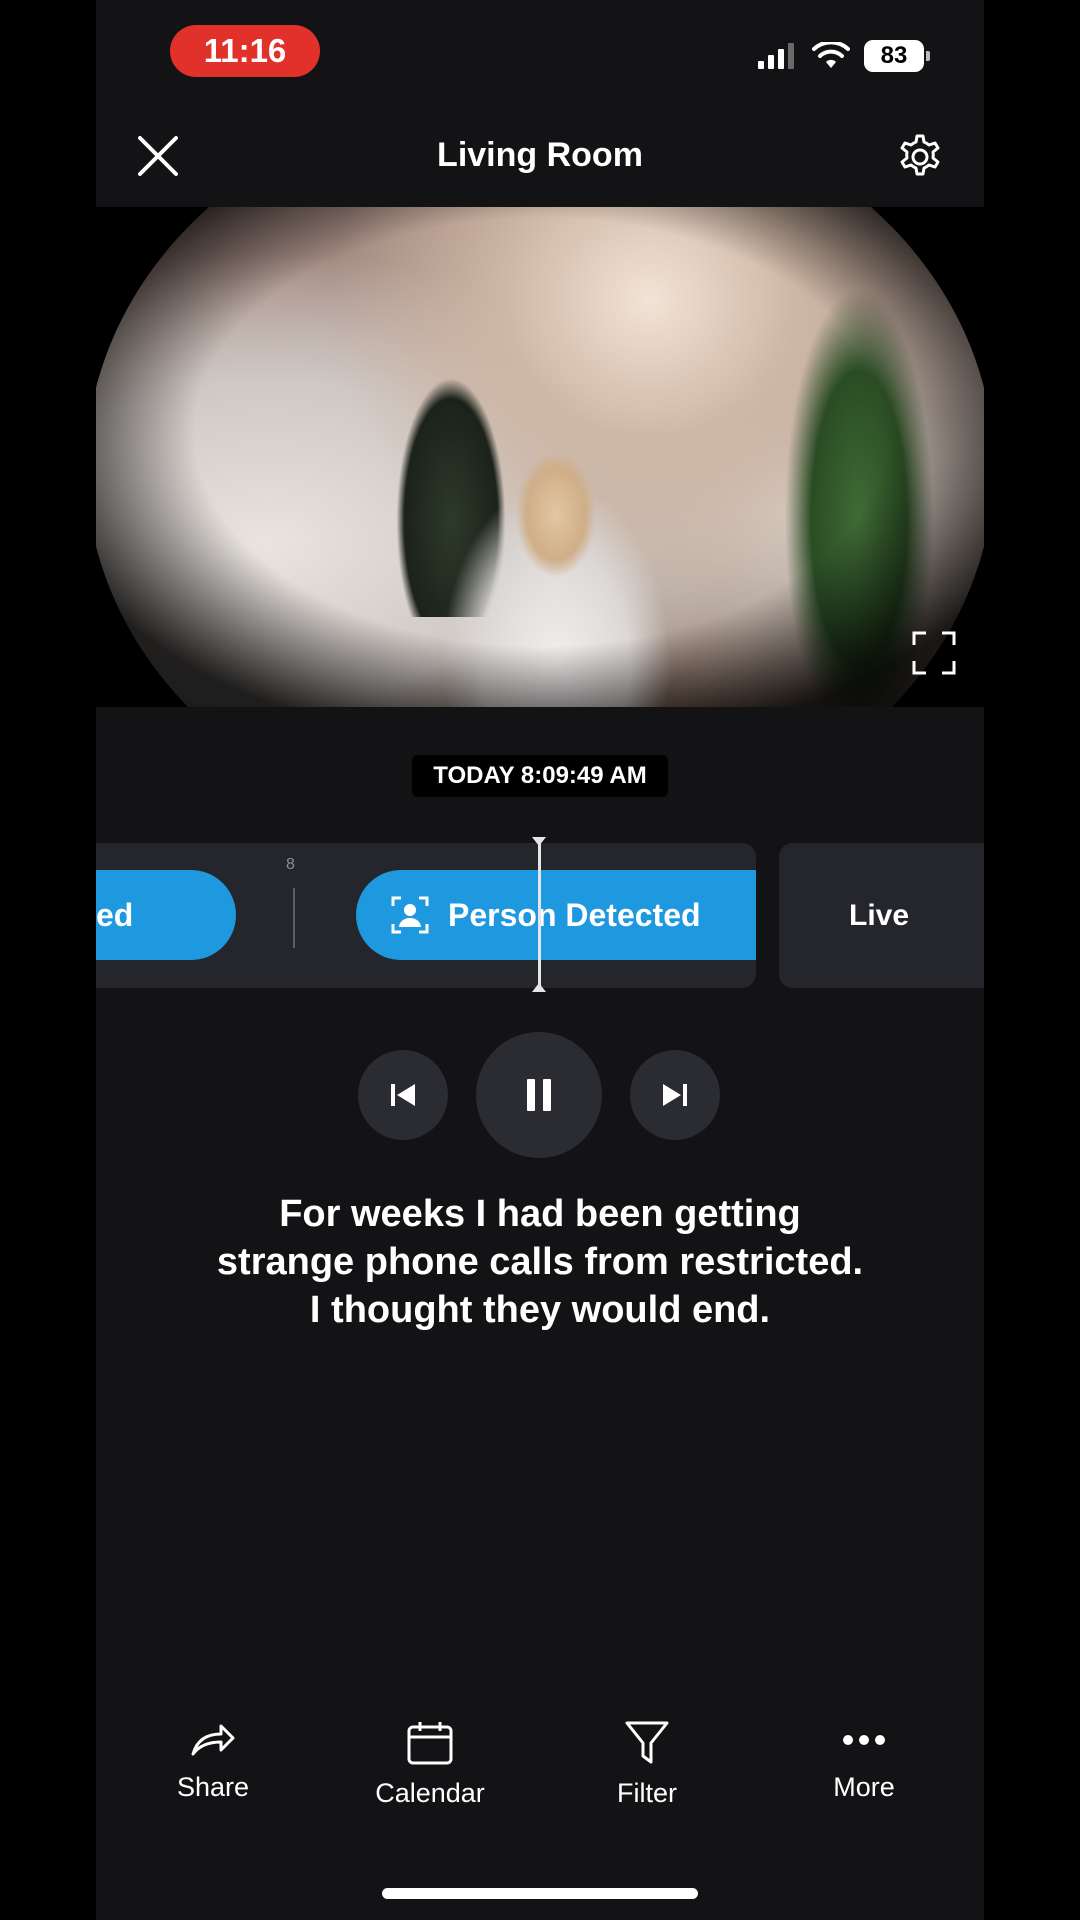 The width and height of the screenshot is (1080, 1920). I want to click on timeline-hour-tick, so click(294, 918).